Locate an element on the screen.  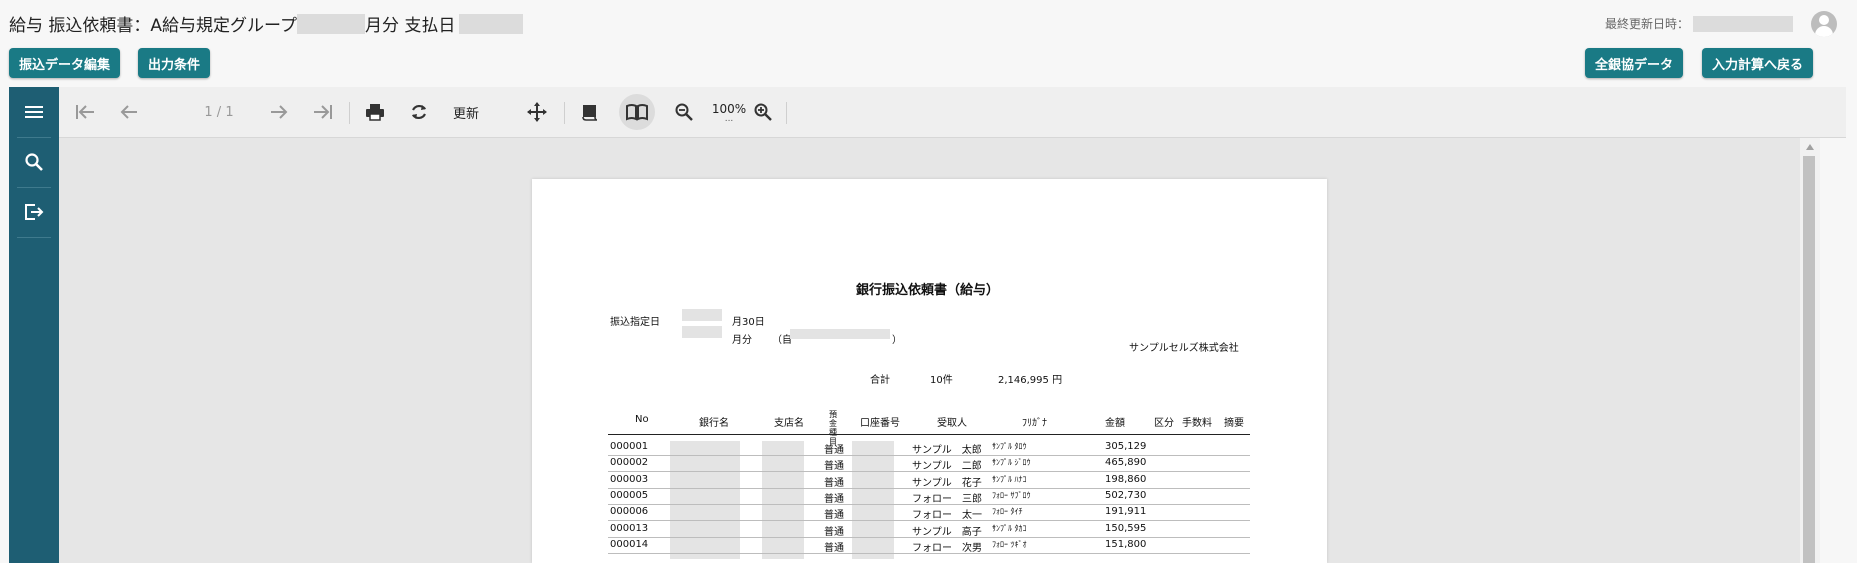
edit-transfer-data-button: 振込データ編集 is located at coordinates (65, 63).